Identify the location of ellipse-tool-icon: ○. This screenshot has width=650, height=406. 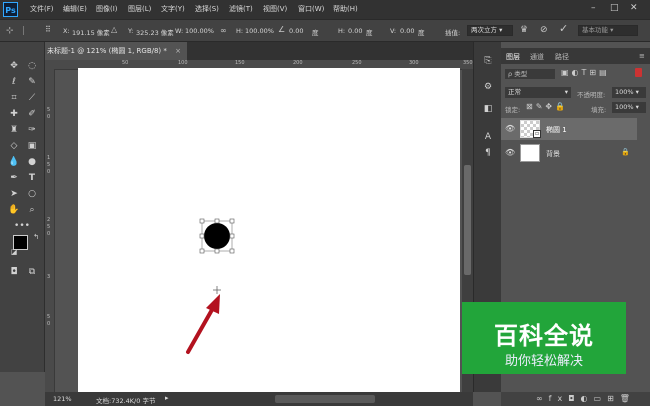
(32, 194).